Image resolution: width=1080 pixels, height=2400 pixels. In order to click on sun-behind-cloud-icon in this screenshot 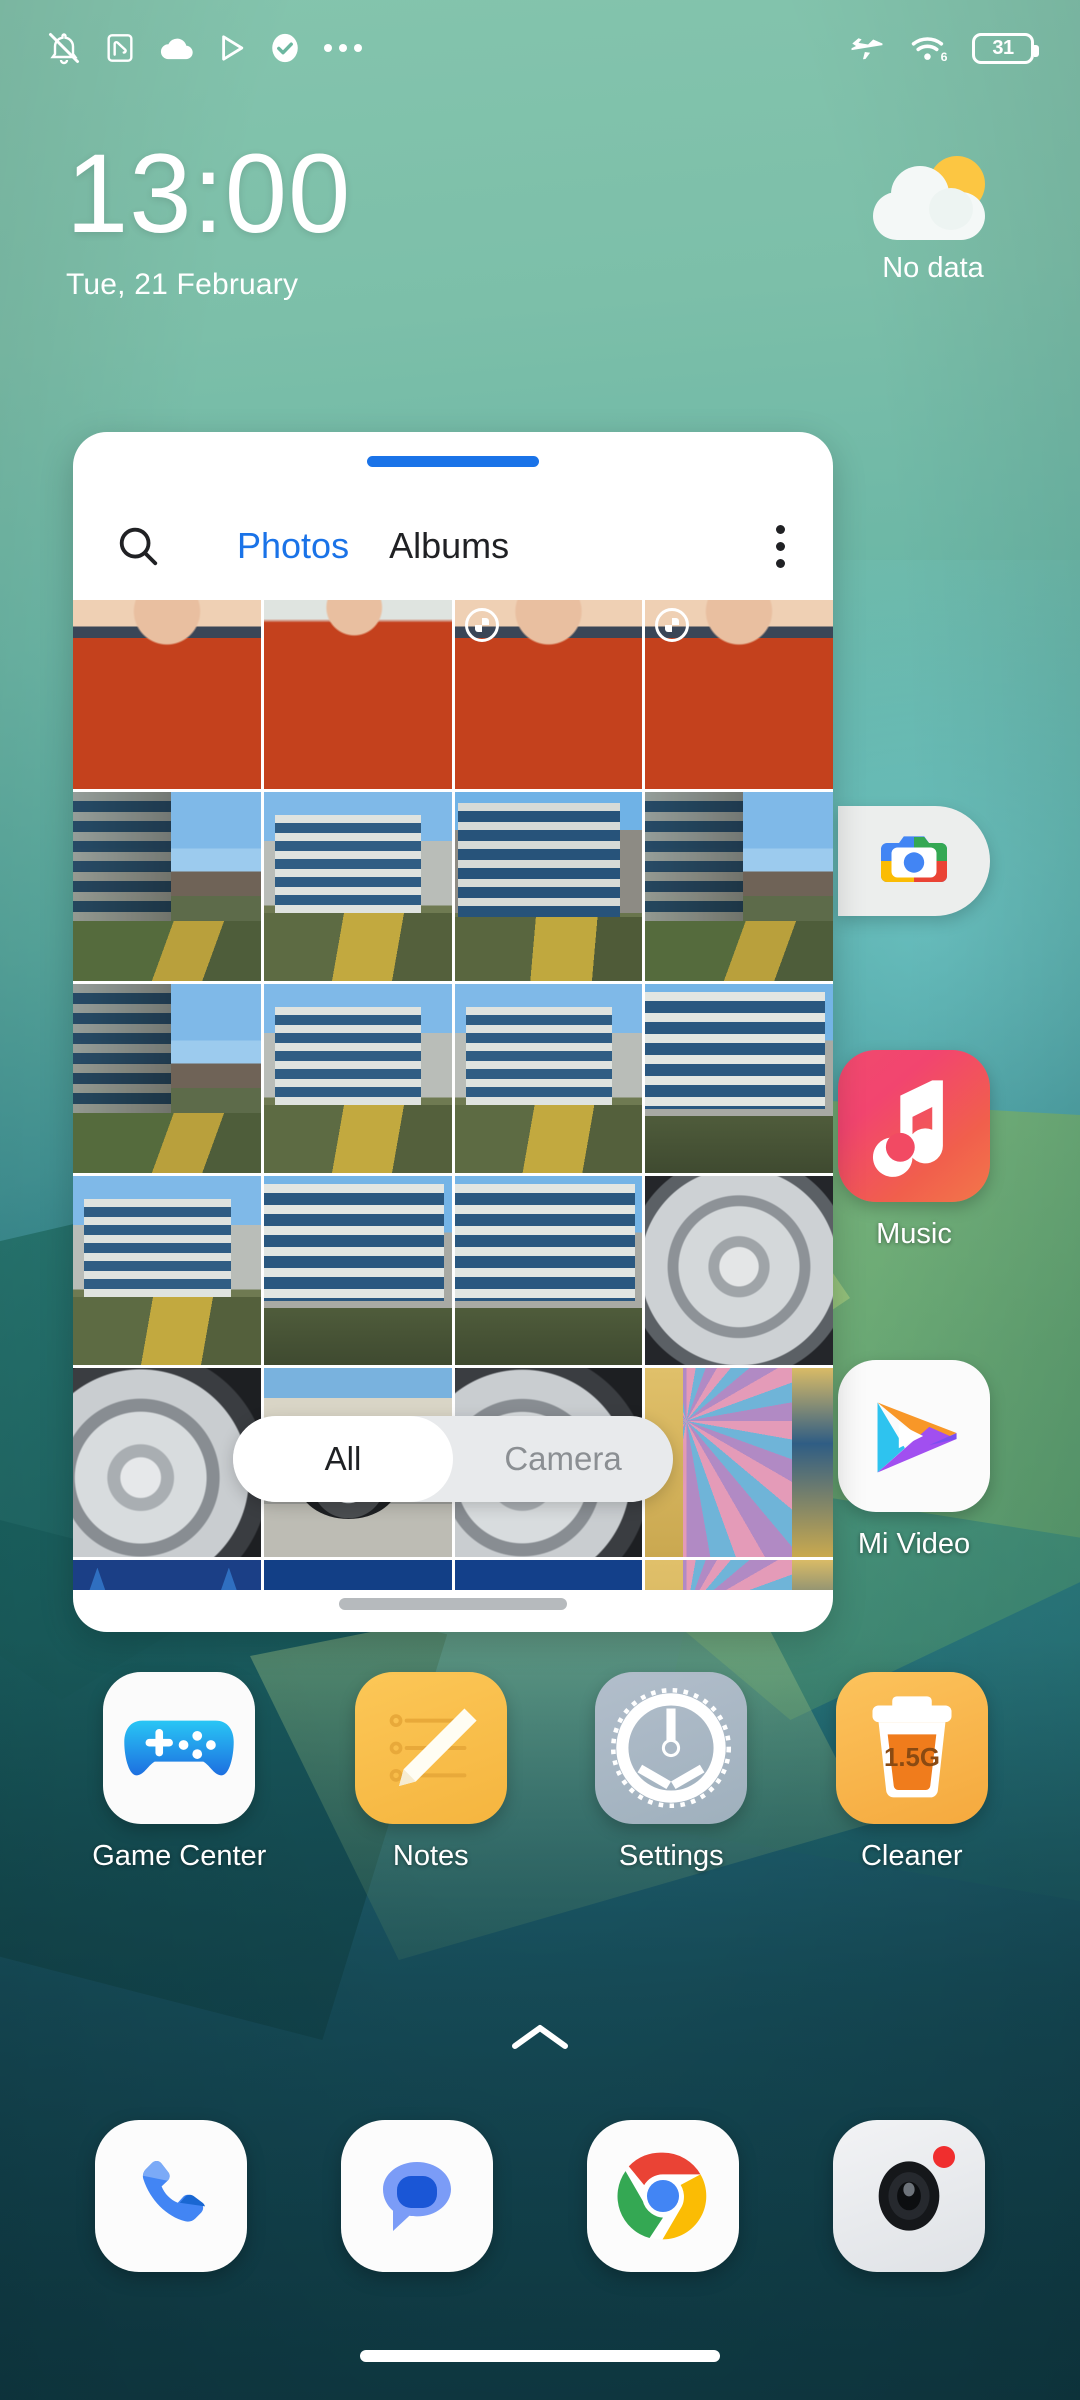, I will do `click(933, 199)`.